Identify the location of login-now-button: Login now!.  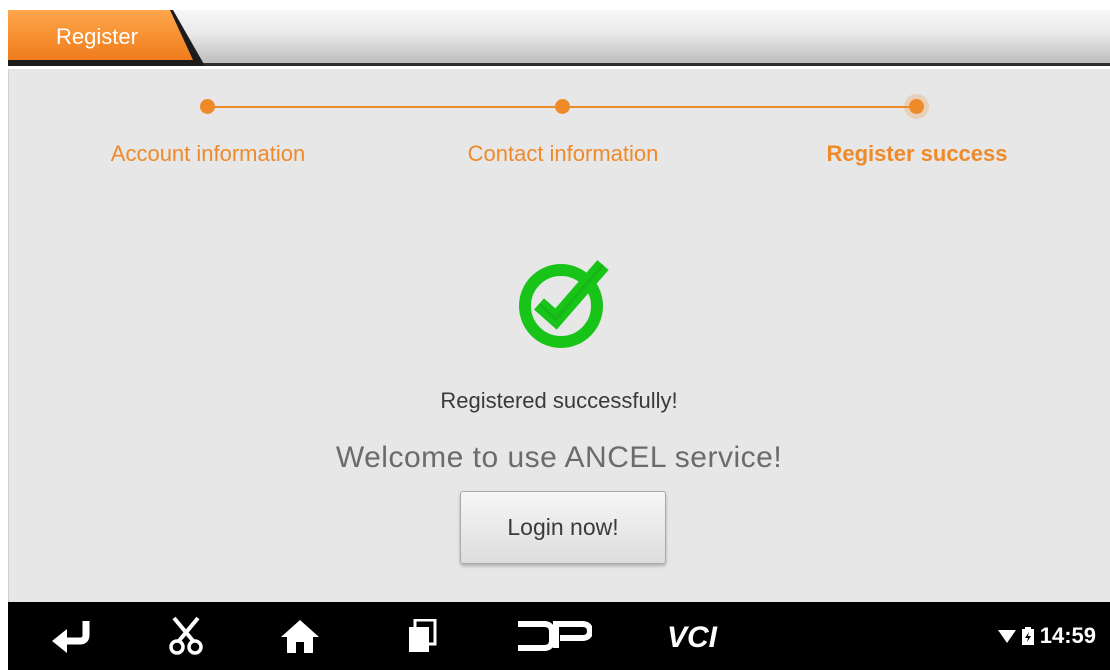
(563, 527).